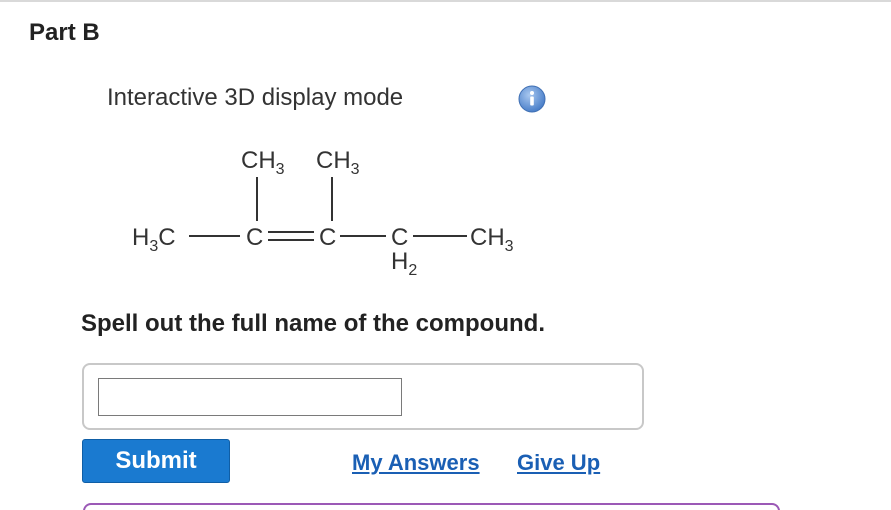  What do you see at coordinates (255, 97) in the screenshot?
I see `display-mode-label: Interactive 3D display mode` at bounding box center [255, 97].